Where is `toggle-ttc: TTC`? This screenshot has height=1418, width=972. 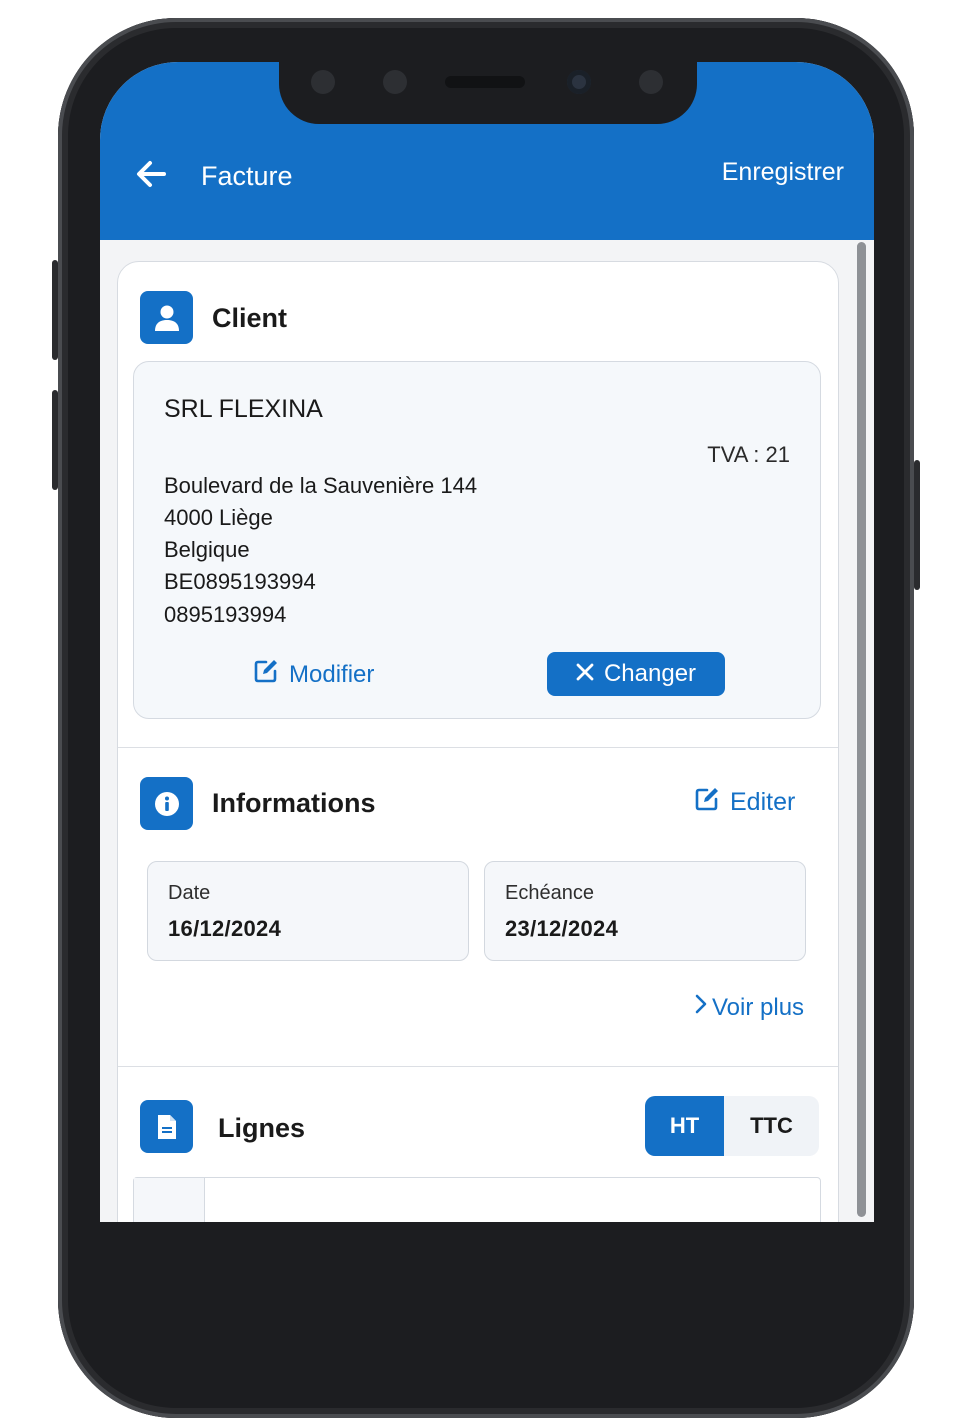
toggle-ttc: TTC is located at coordinates (771, 1126).